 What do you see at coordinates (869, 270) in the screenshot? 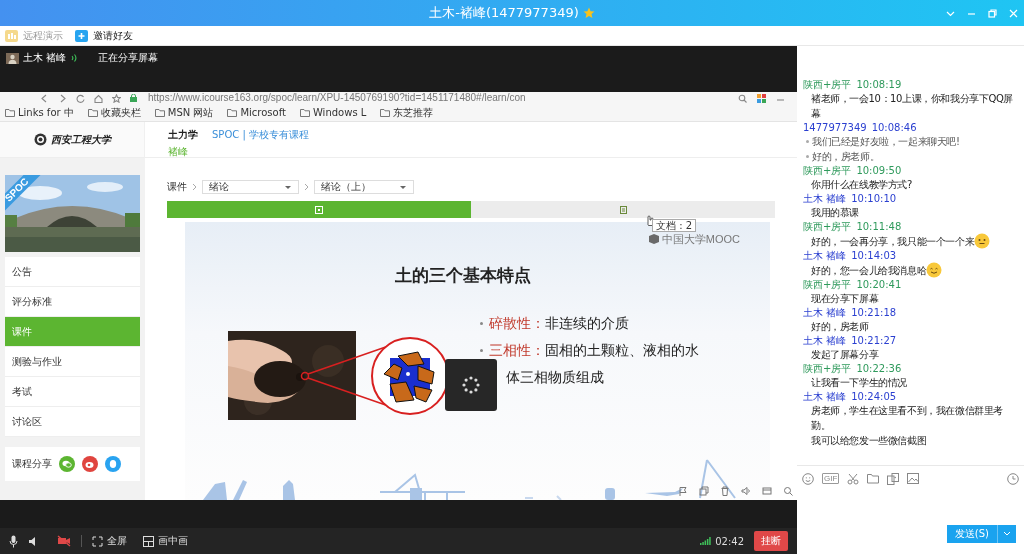
I see `message-text: 好的，您一会儿给我消息哈` at bounding box center [869, 270].